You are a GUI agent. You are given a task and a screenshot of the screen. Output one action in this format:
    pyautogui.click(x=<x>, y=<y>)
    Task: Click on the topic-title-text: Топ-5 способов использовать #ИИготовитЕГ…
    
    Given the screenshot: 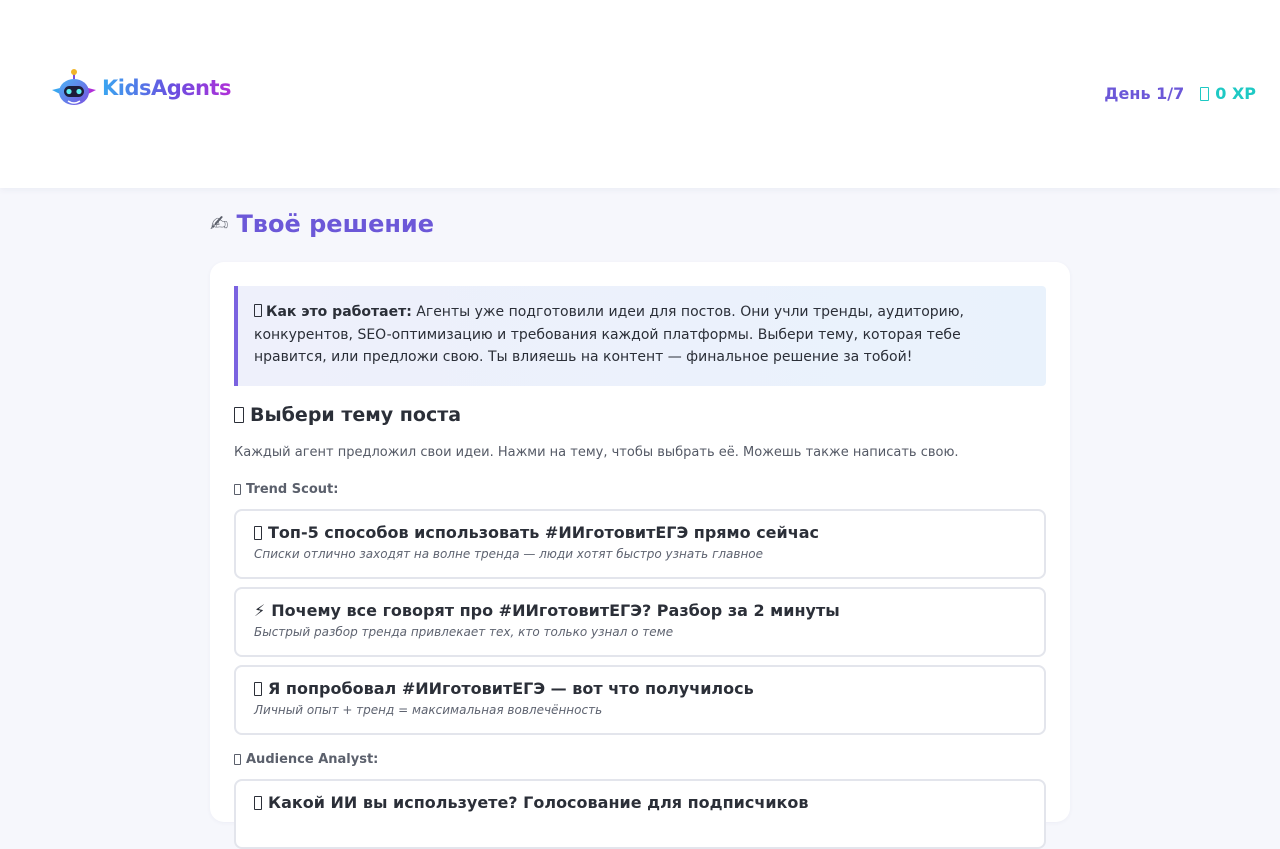 What is the action you would take?
    pyautogui.click(x=544, y=532)
    